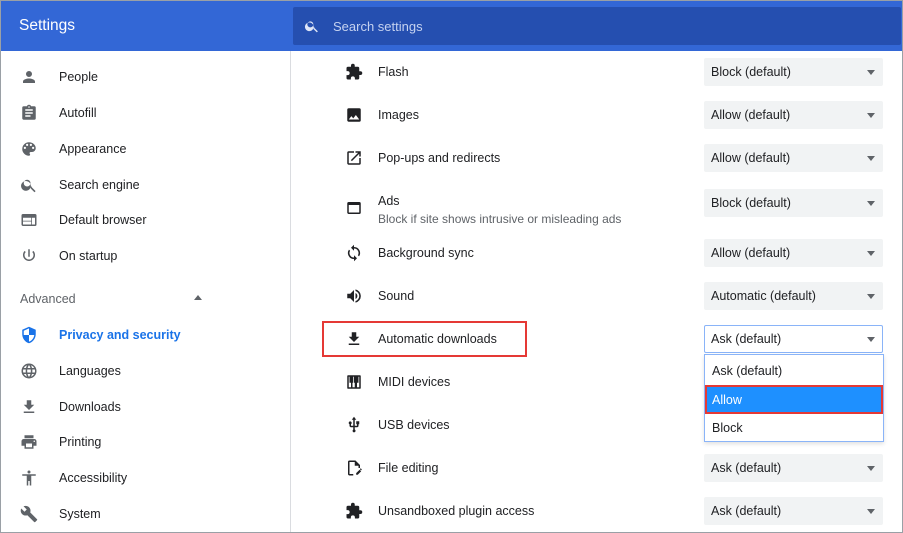 The width and height of the screenshot is (903, 533). Describe the element at coordinates (613, 26) in the screenshot. I see `search-input` at that location.